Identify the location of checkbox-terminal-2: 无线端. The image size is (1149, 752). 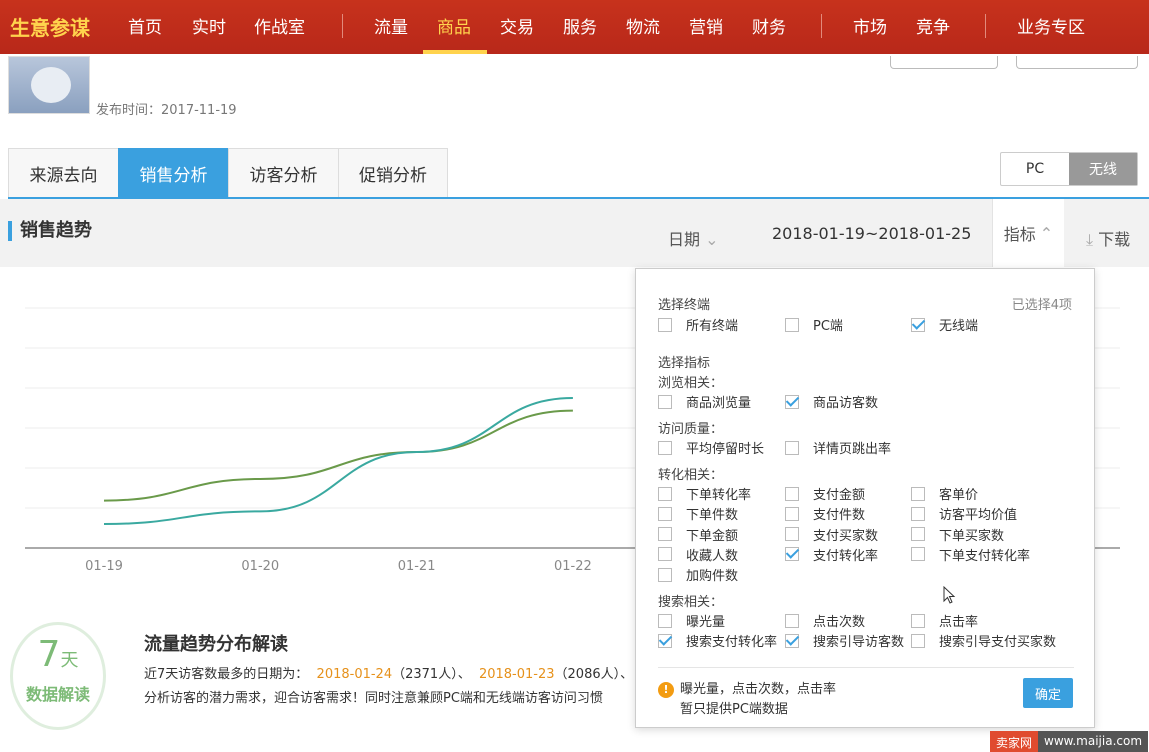
(944, 324).